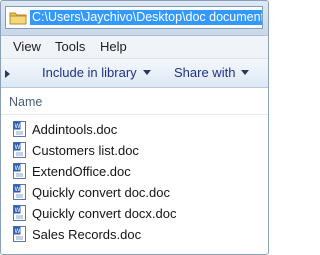 This screenshot has width=320, height=255. I want to click on address-bar: C:\Users\Jaychivo\Desktop\doc documents, so click(134, 18).